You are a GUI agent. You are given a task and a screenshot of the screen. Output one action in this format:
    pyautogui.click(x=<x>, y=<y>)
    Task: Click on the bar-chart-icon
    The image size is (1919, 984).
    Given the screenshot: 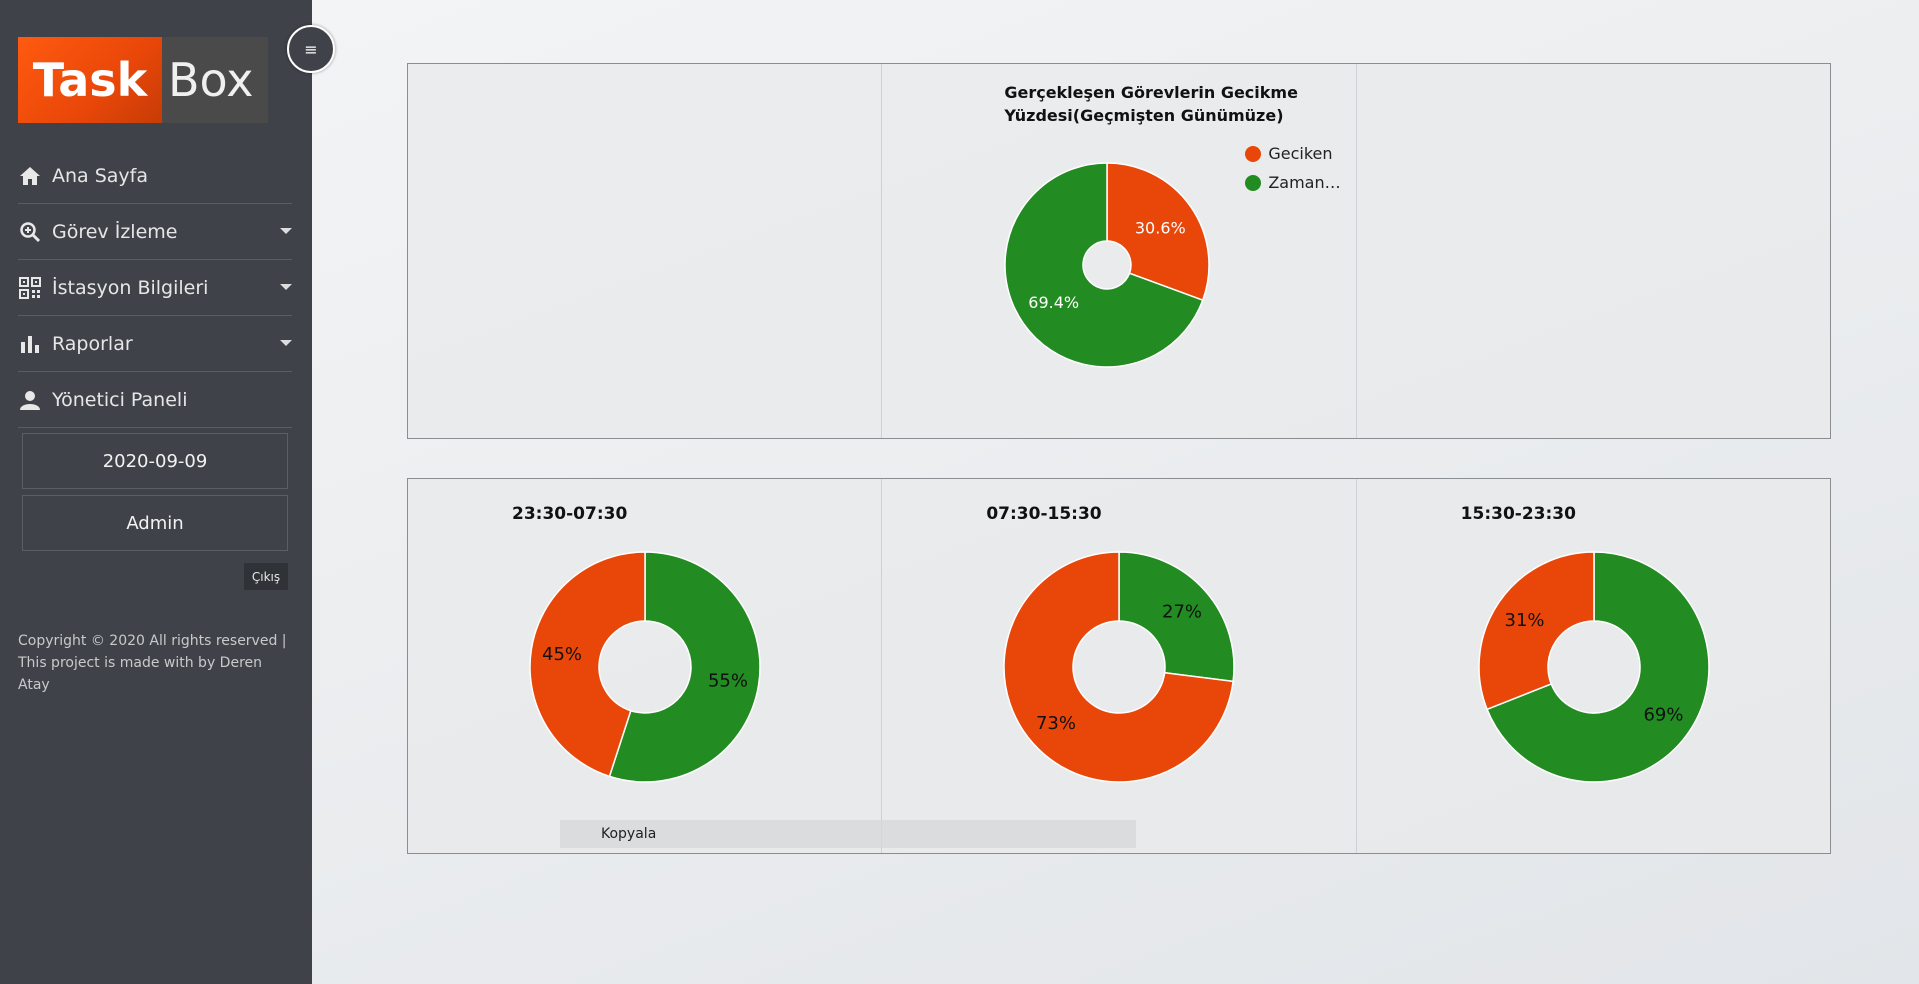 What is the action you would take?
    pyautogui.click(x=30, y=344)
    